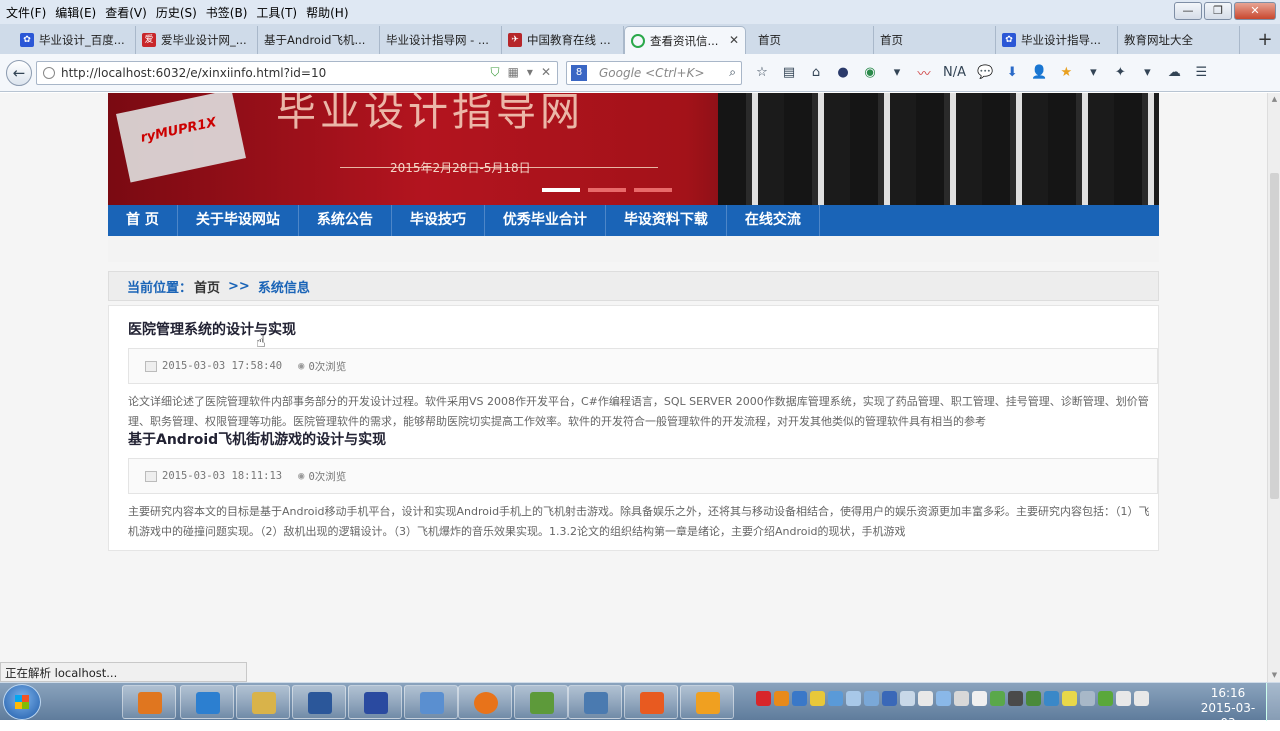 The height and width of the screenshot is (731, 1280). What do you see at coordinates (1141, 698) in the screenshot?
I see `volume-icon` at bounding box center [1141, 698].